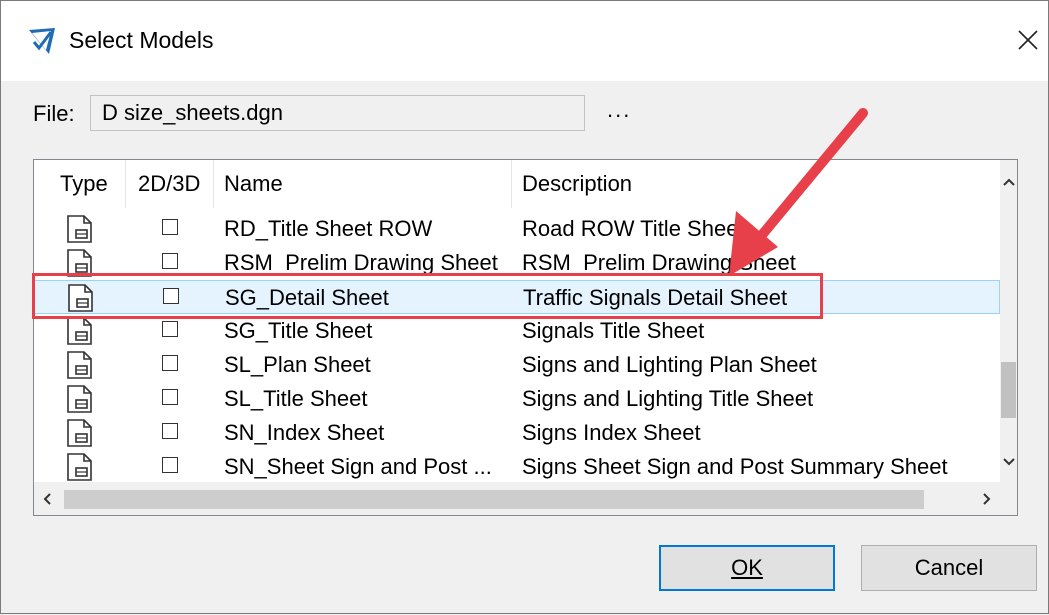  What do you see at coordinates (949, 568) in the screenshot?
I see `cancel-button: Cancel` at bounding box center [949, 568].